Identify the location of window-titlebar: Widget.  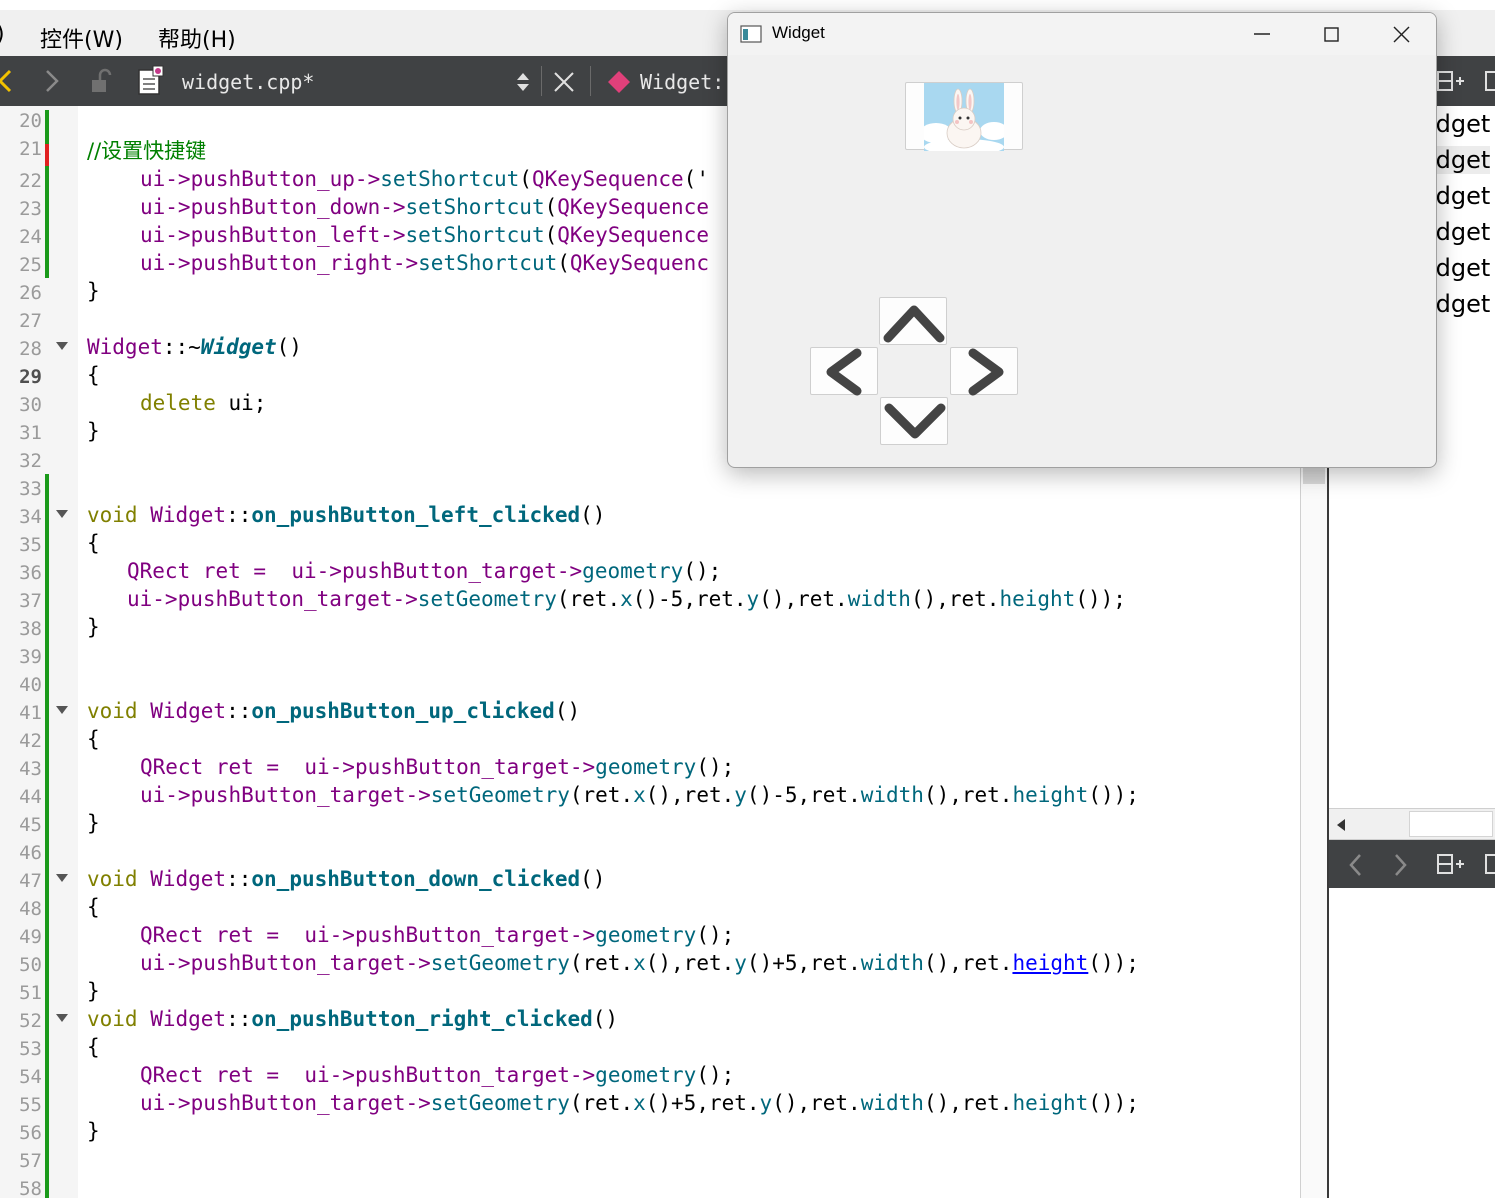
(1082, 34).